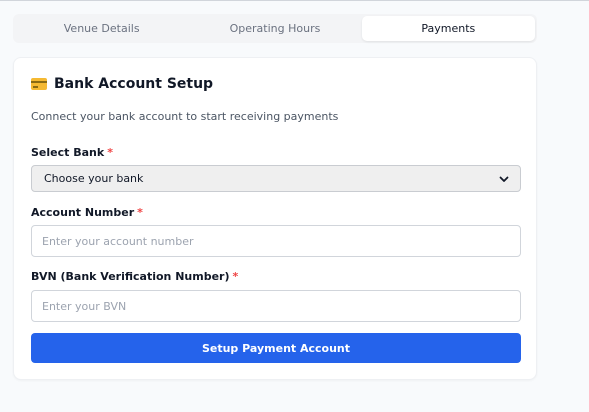  Describe the element at coordinates (276, 178) in the screenshot. I see `bank-select: Choose your bank` at that location.